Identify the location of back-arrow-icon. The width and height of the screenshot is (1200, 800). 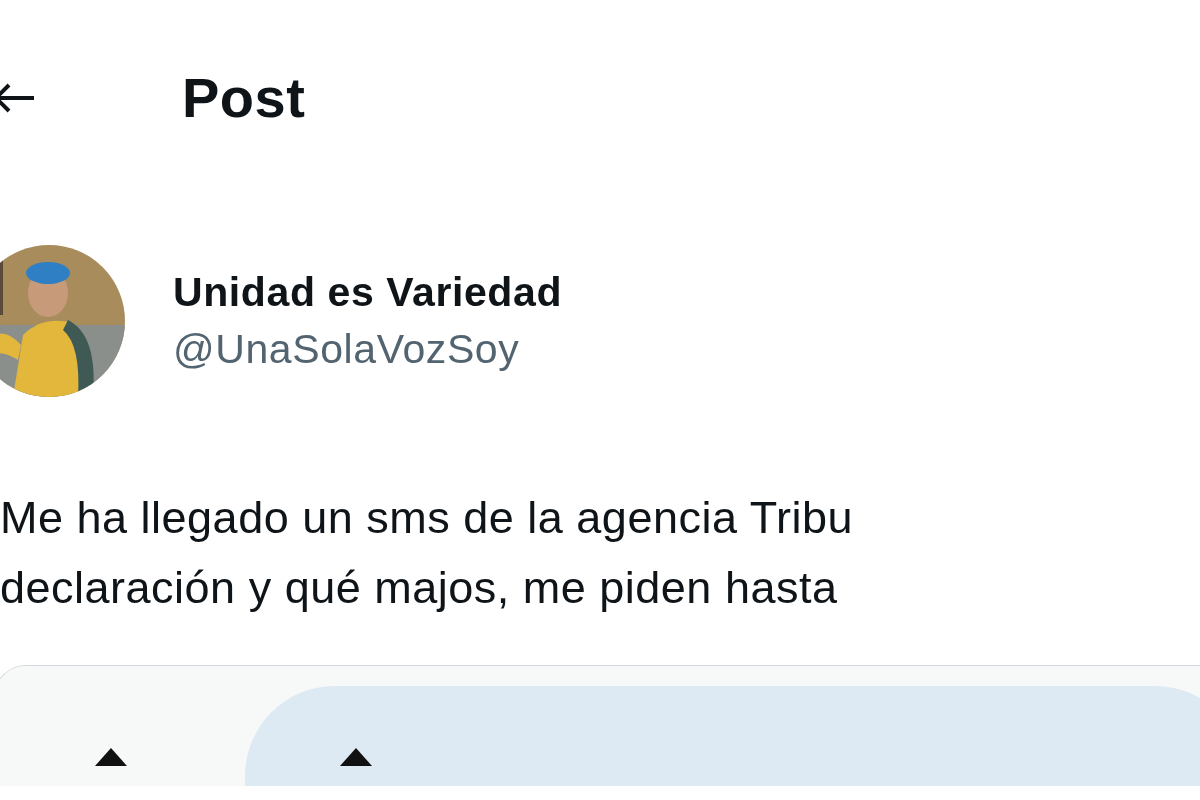
(18, 97).